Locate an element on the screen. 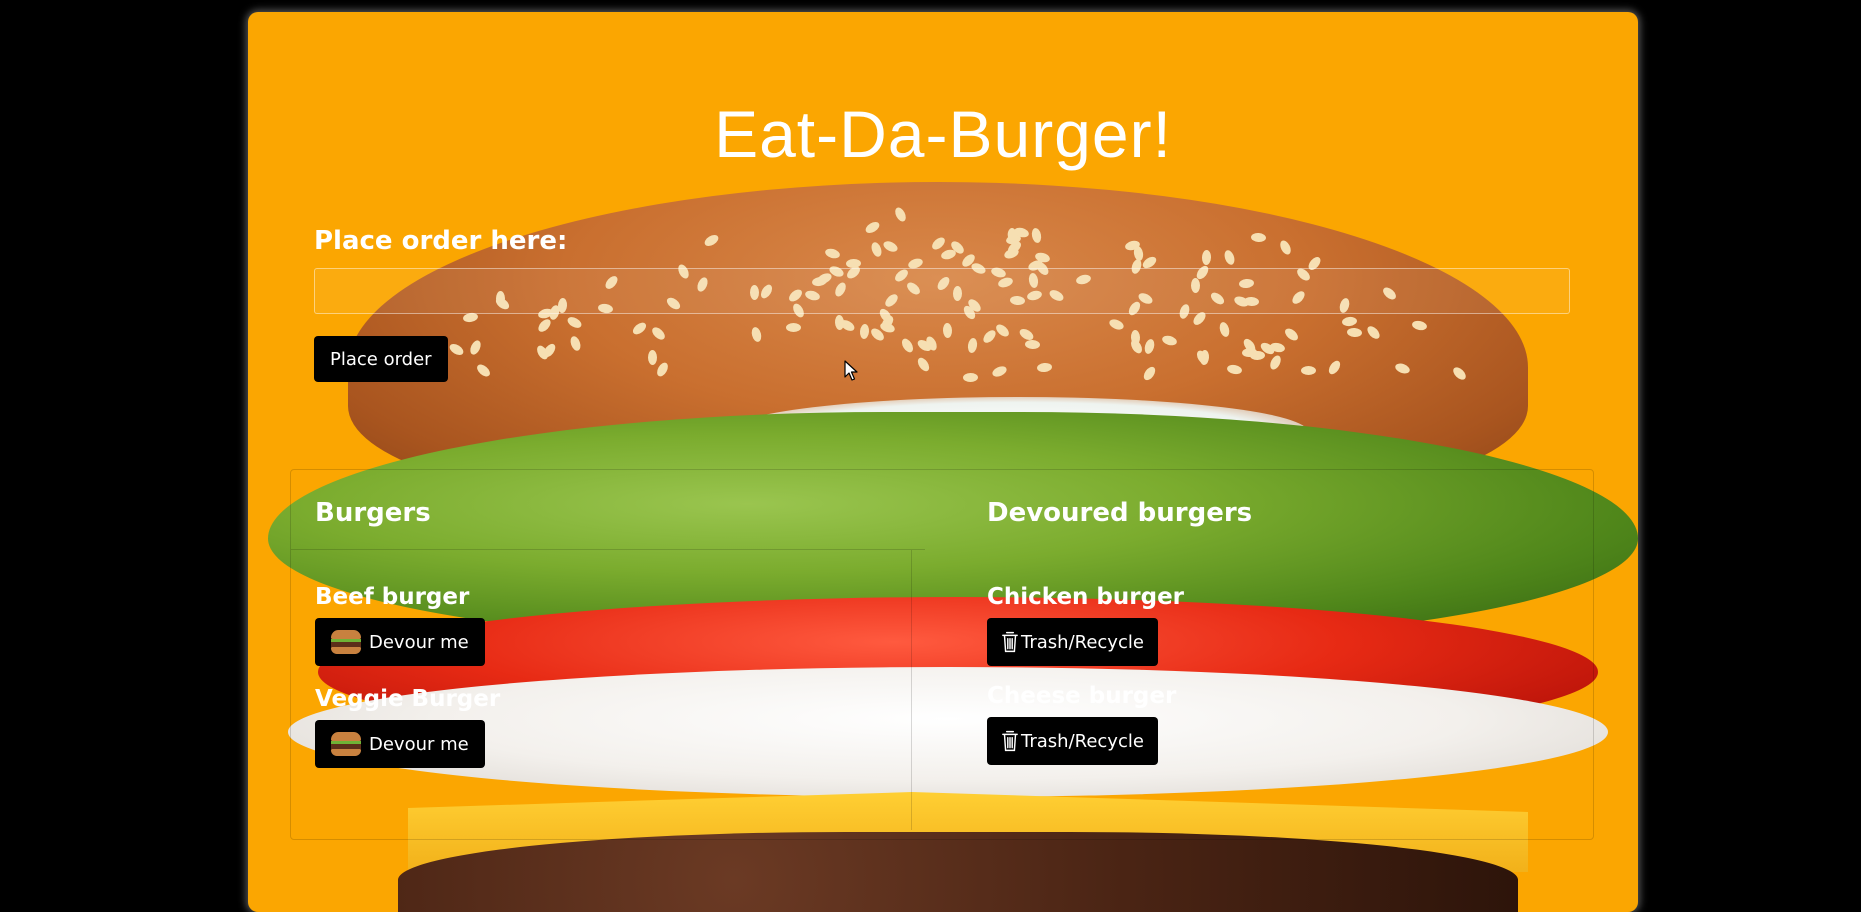 Image resolution: width=1861 pixels, height=912 pixels. order-label: Place order here: is located at coordinates (441, 241).